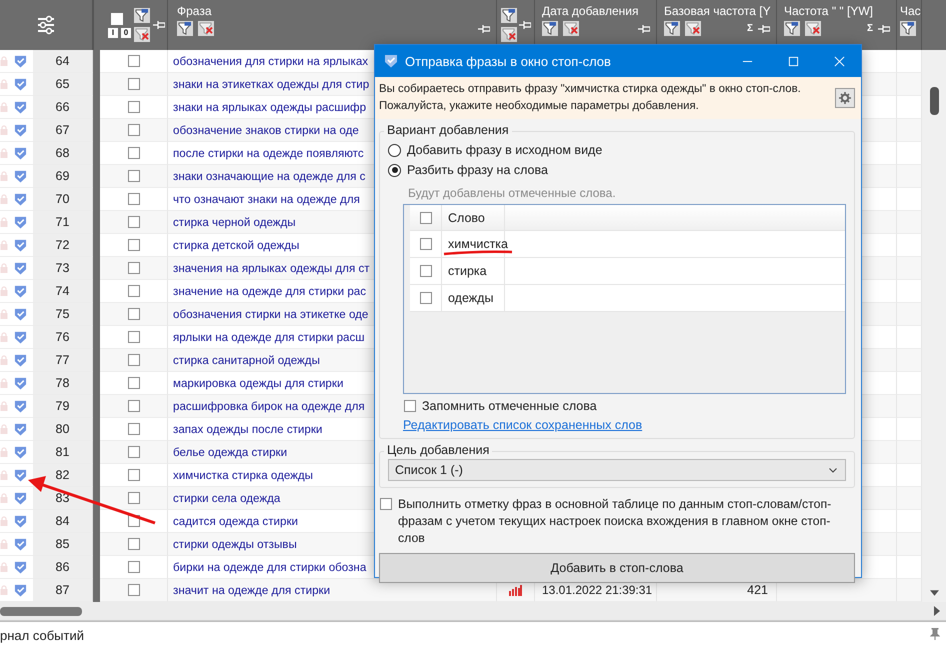 This screenshot has height=653, width=946. What do you see at coordinates (234, 222) in the screenshot?
I see `phrase-text: стирка черной одежды` at bounding box center [234, 222].